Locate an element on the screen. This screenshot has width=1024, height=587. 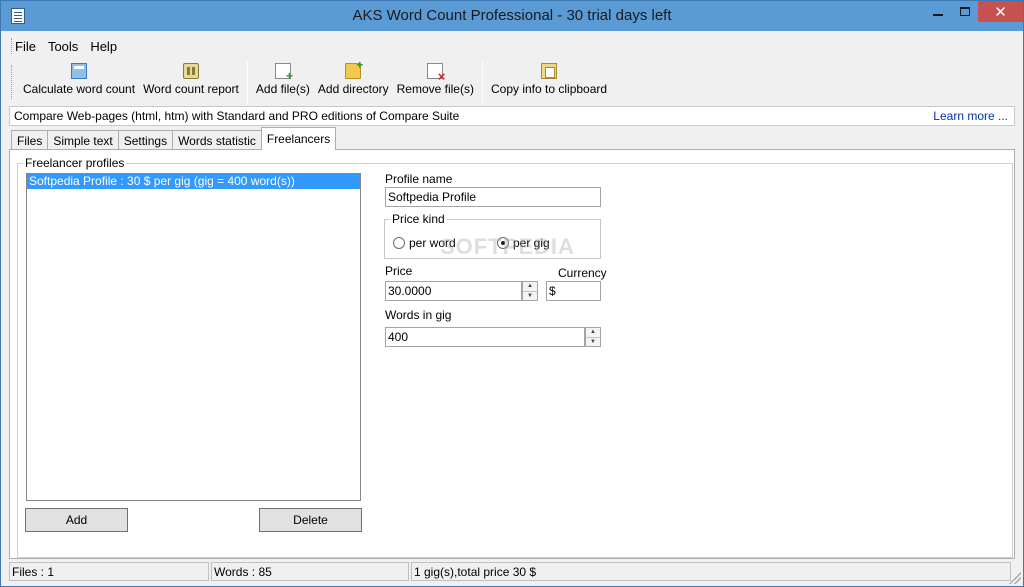
price-spinner: ▲ ▼ is located at coordinates (530, 291).